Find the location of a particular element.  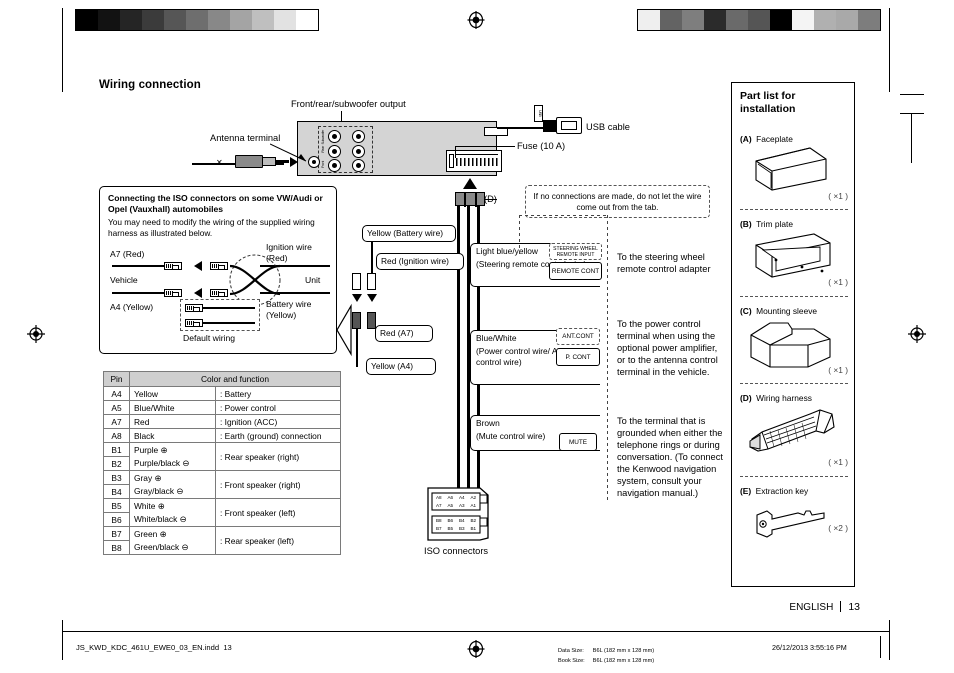

iso-note-default-wiring-group is located at coordinates (220, 315).